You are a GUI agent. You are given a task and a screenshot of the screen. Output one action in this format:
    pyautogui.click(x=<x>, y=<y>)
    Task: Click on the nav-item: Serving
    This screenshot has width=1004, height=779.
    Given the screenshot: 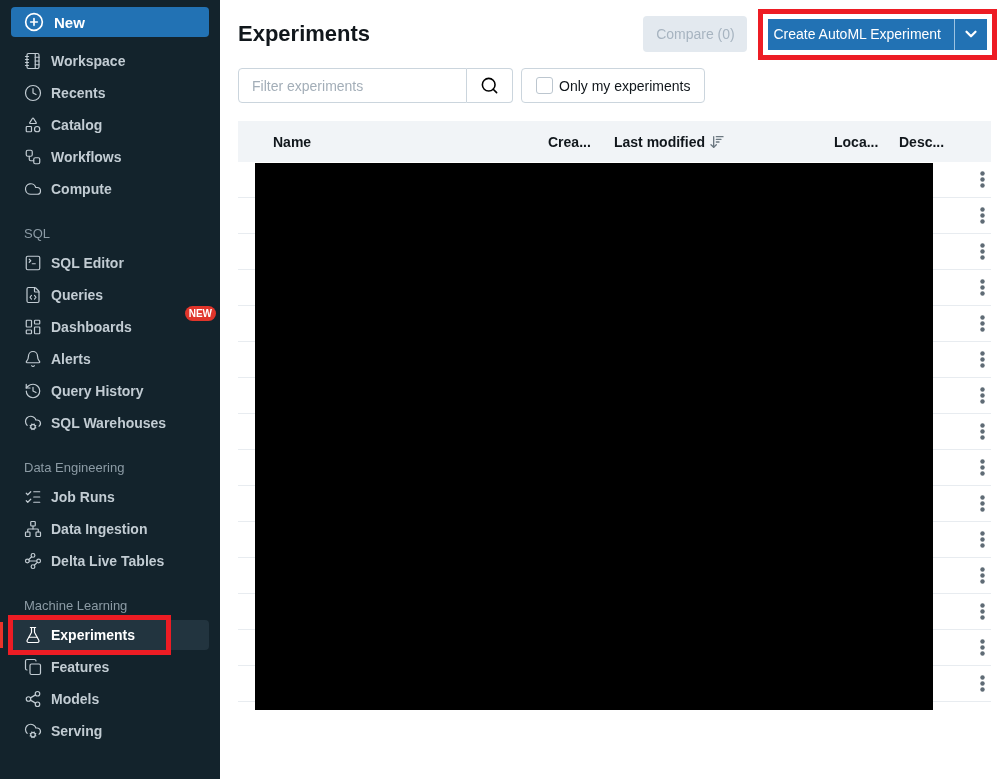 What is the action you would take?
    pyautogui.click(x=110, y=731)
    